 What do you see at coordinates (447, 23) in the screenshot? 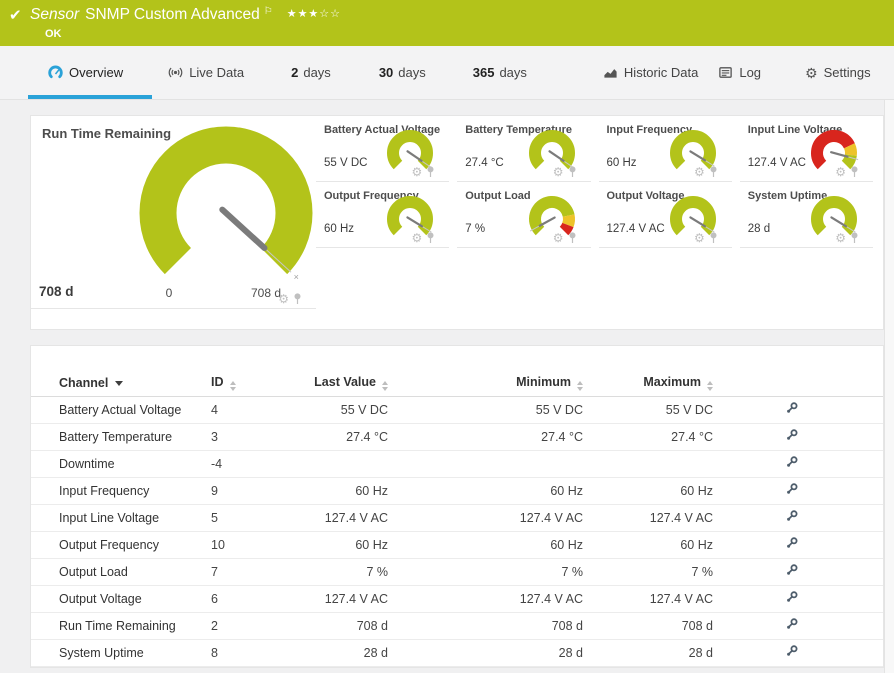
I see `sensor-header: ✔ Sensor SNMP Custom Advanced ⚐ ★★★☆☆ OK` at bounding box center [447, 23].